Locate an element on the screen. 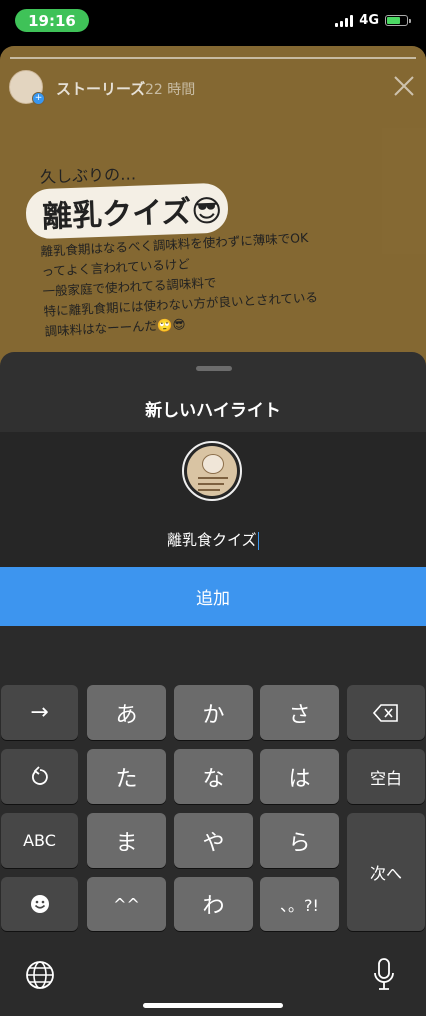 Image resolution: width=426 pixels, height=1016 pixels. key-undo is located at coordinates (39, 776).